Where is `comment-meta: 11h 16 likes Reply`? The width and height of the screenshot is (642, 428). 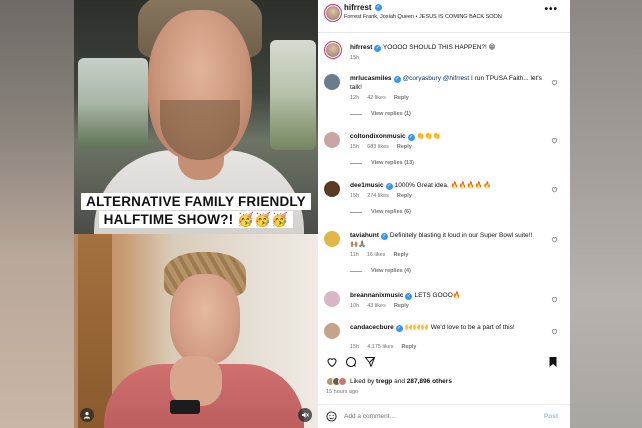 comment-meta: 11h 16 likes Reply is located at coordinates (383, 255).